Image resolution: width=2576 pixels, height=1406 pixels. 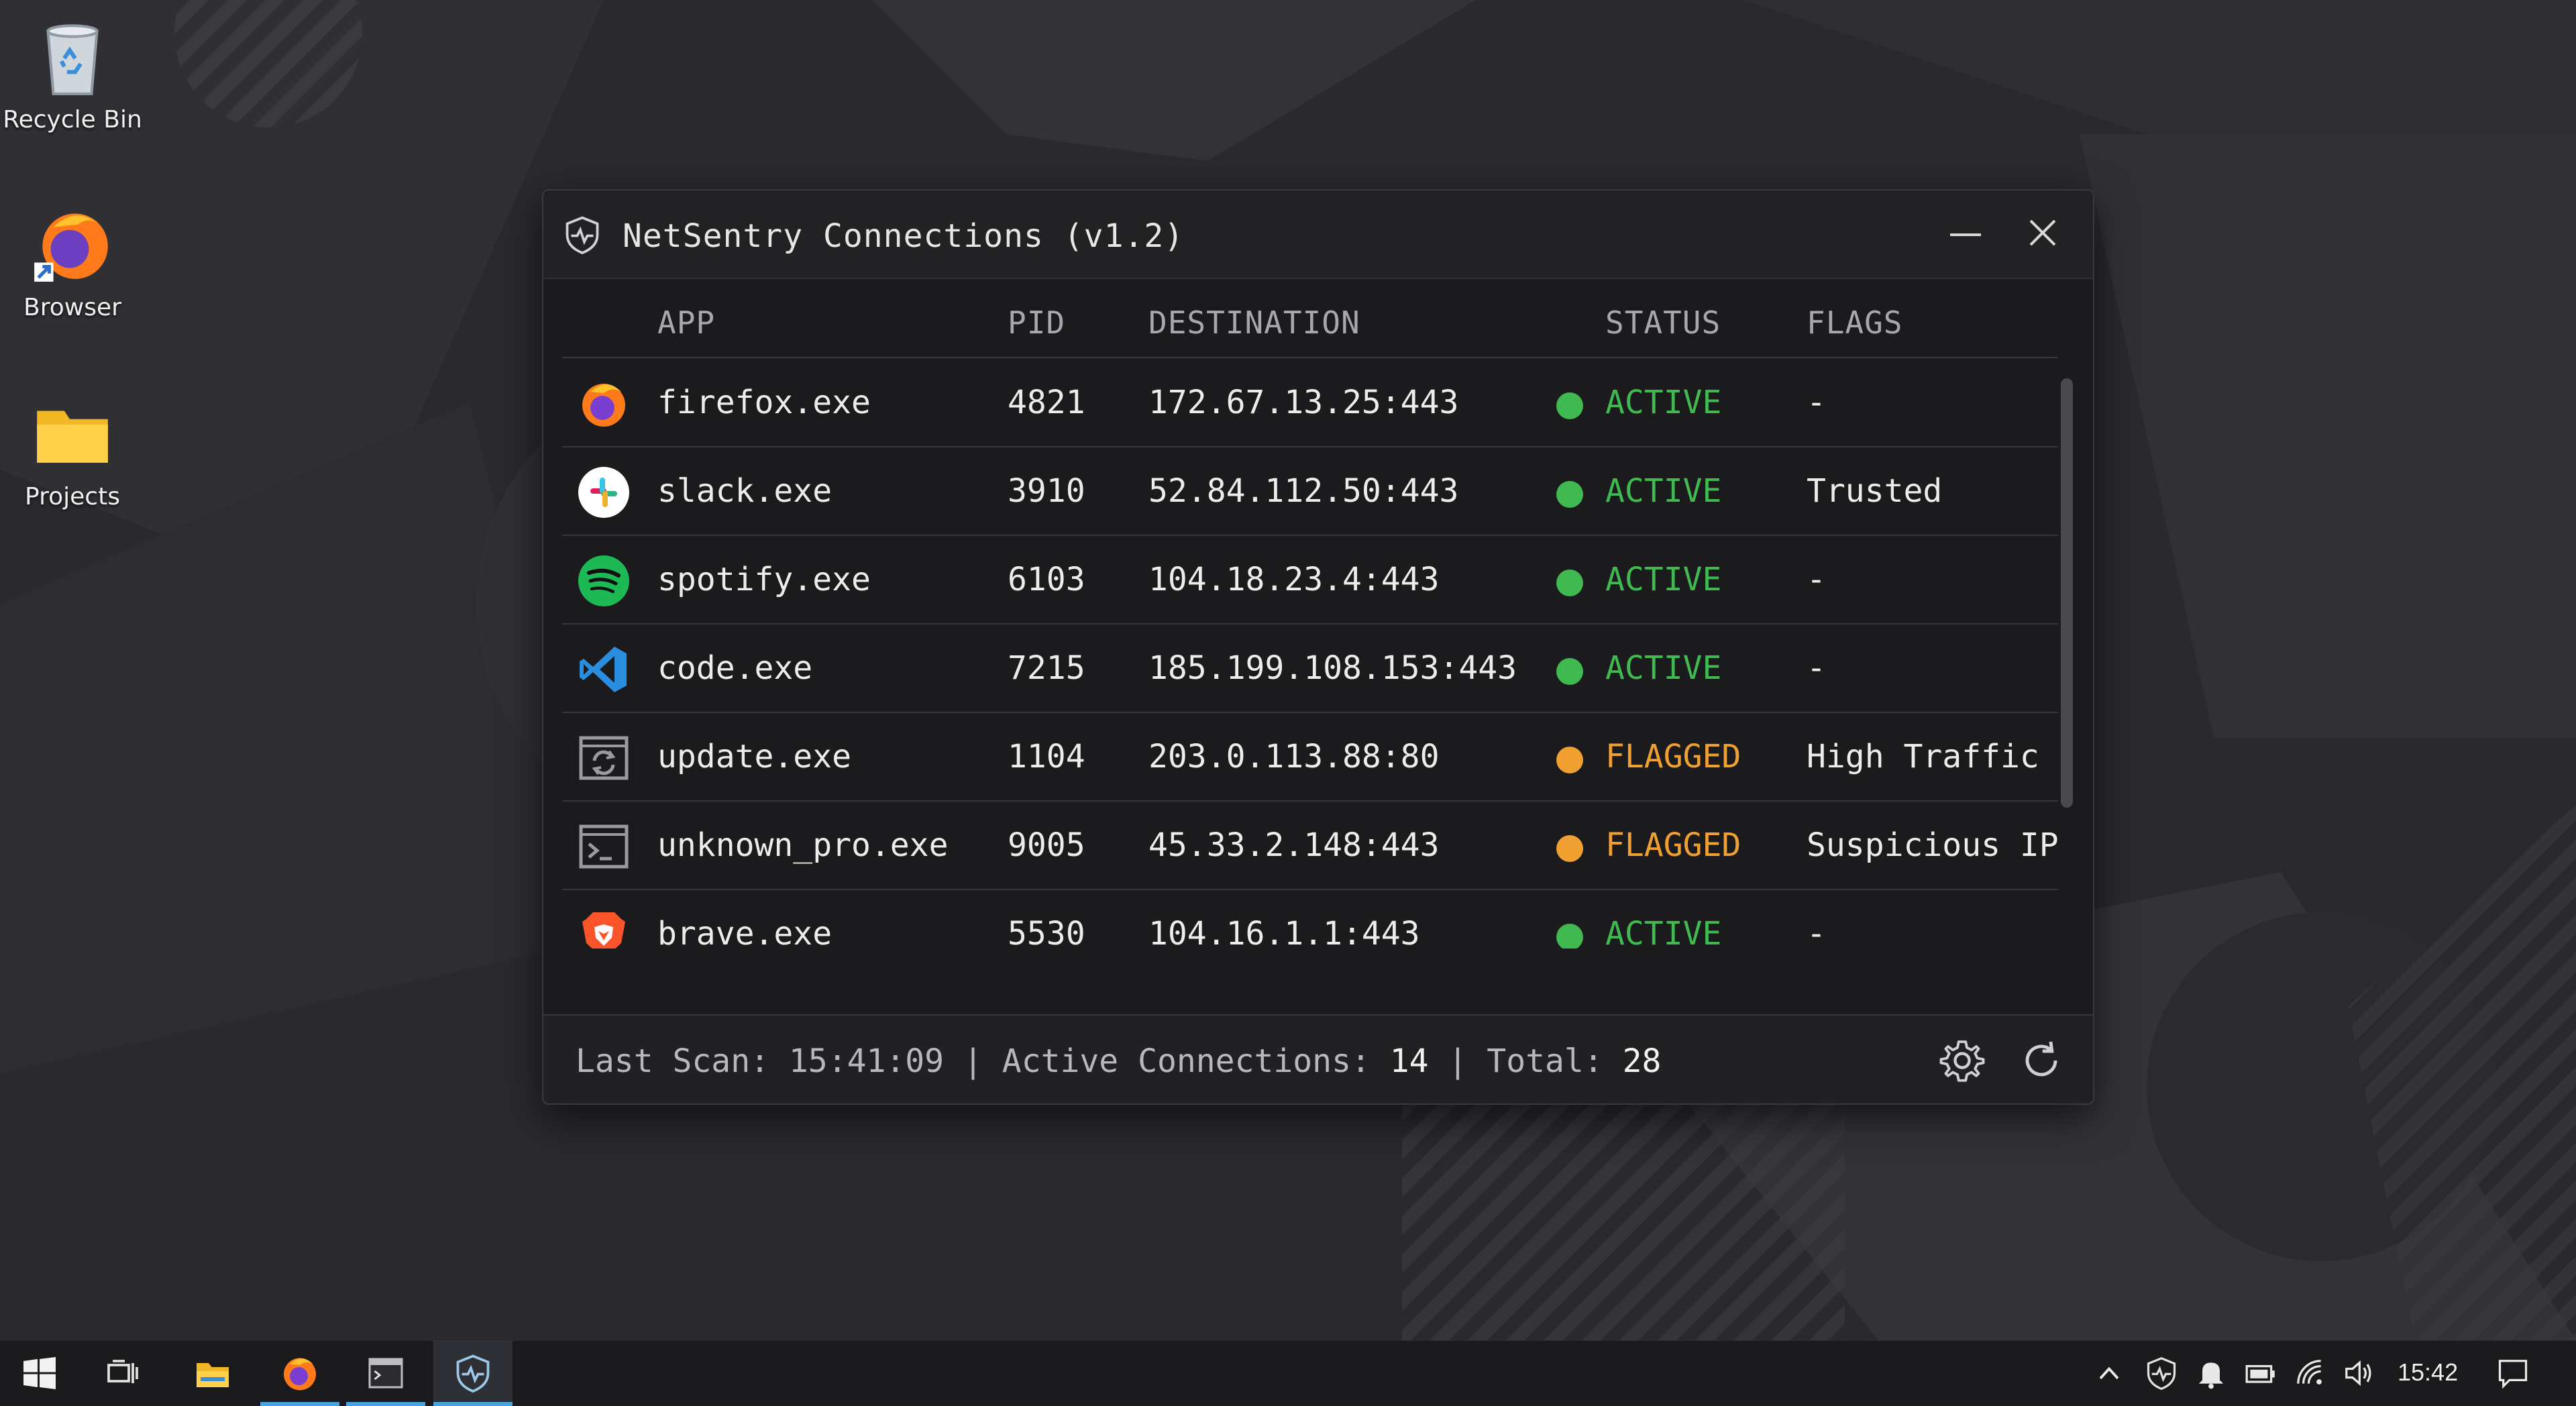 What do you see at coordinates (1288, 1373) in the screenshot?
I see `taskbar: 15:42` at bounding box center [1288, 1373].